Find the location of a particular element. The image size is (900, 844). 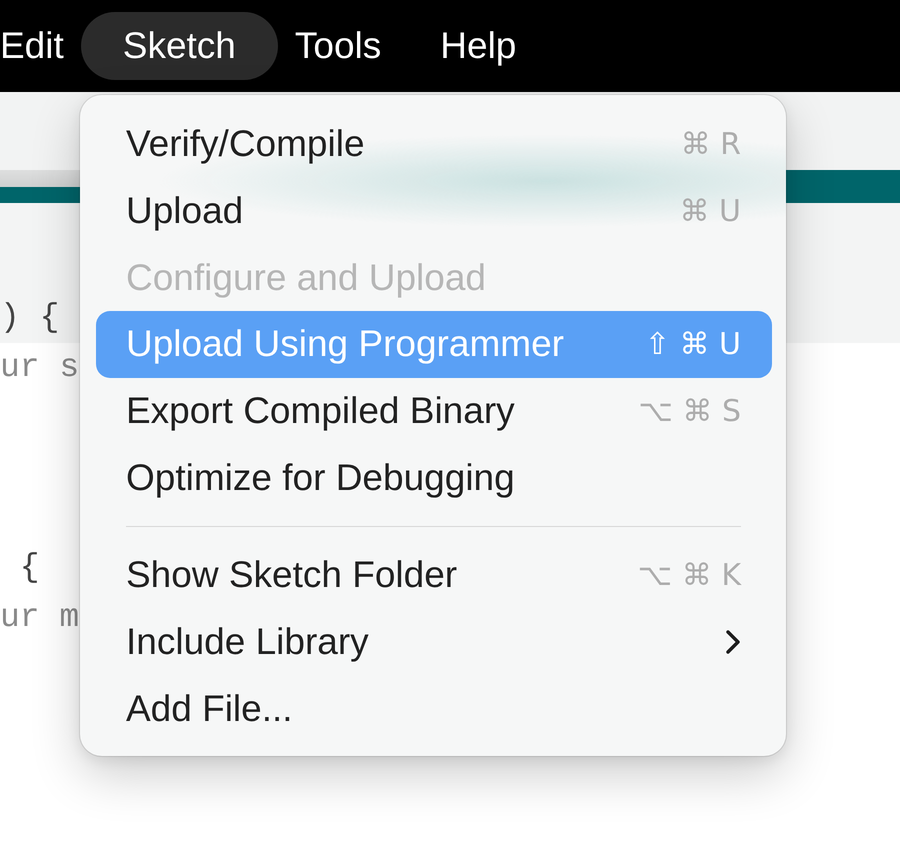

keyboard-shortcut: ⇧ ⌘ U is located at coordinates (692, 344).